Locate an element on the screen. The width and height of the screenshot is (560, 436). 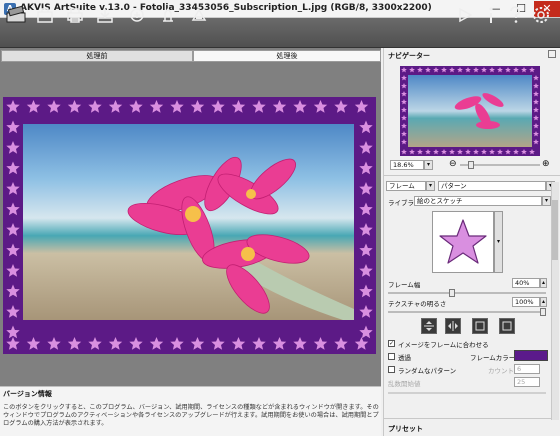
navigator-collapse-icon is located at coordinates (552, 54).